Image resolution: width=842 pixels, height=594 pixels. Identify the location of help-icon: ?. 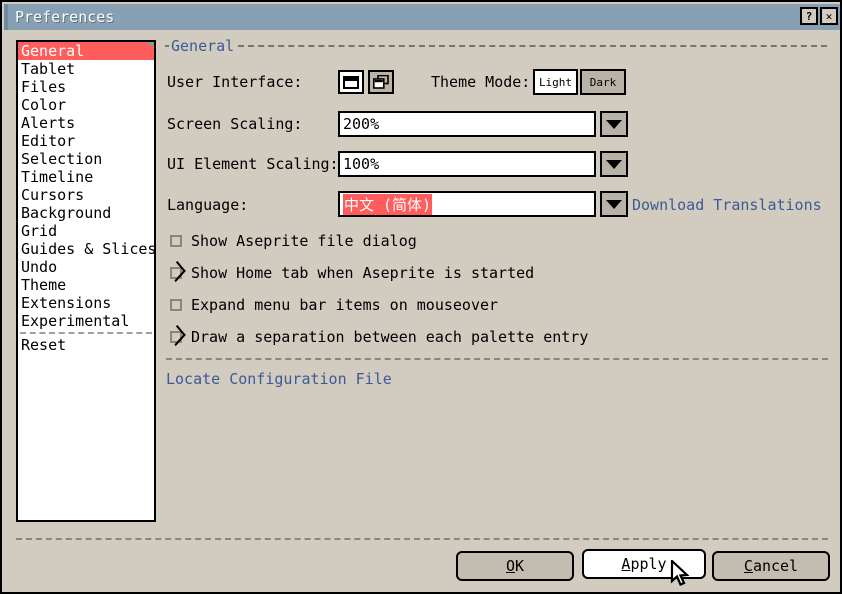
(809, 16).